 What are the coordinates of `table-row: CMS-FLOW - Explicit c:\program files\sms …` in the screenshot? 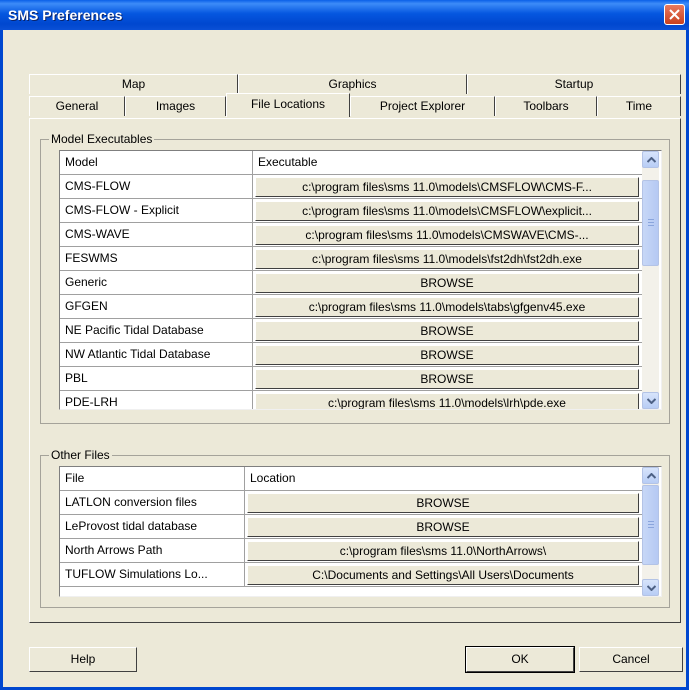 It's located at (360, 211).